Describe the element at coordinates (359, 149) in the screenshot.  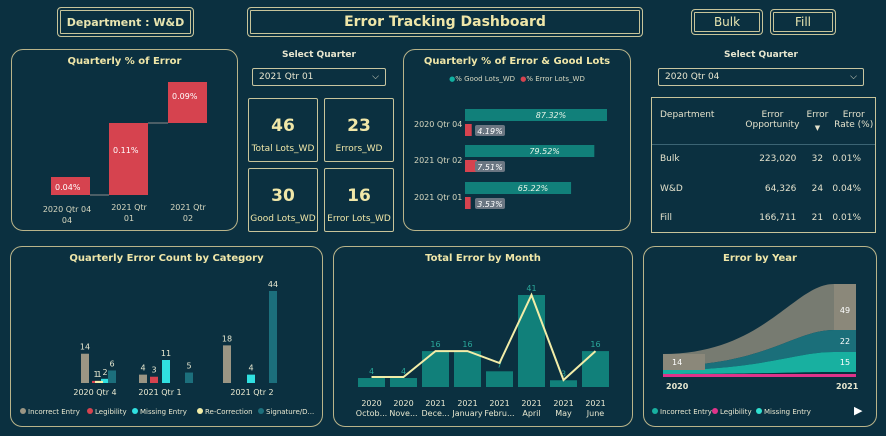
I see `kpi-label: Errors_WD` at that location.